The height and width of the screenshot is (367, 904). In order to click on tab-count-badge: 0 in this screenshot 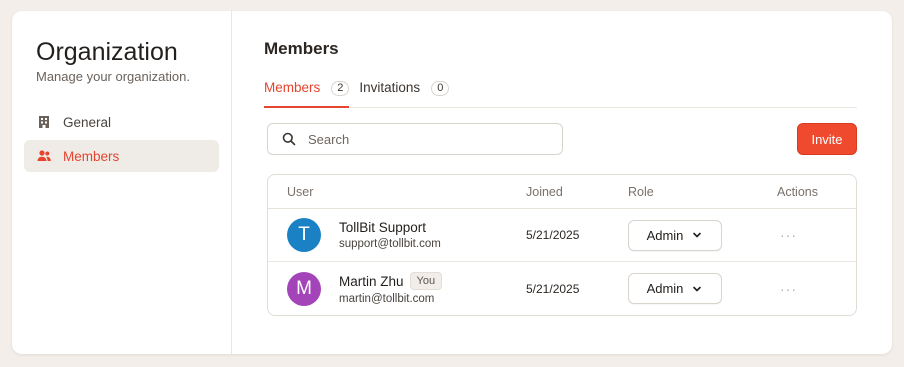, I will do `click(440, 88)`.